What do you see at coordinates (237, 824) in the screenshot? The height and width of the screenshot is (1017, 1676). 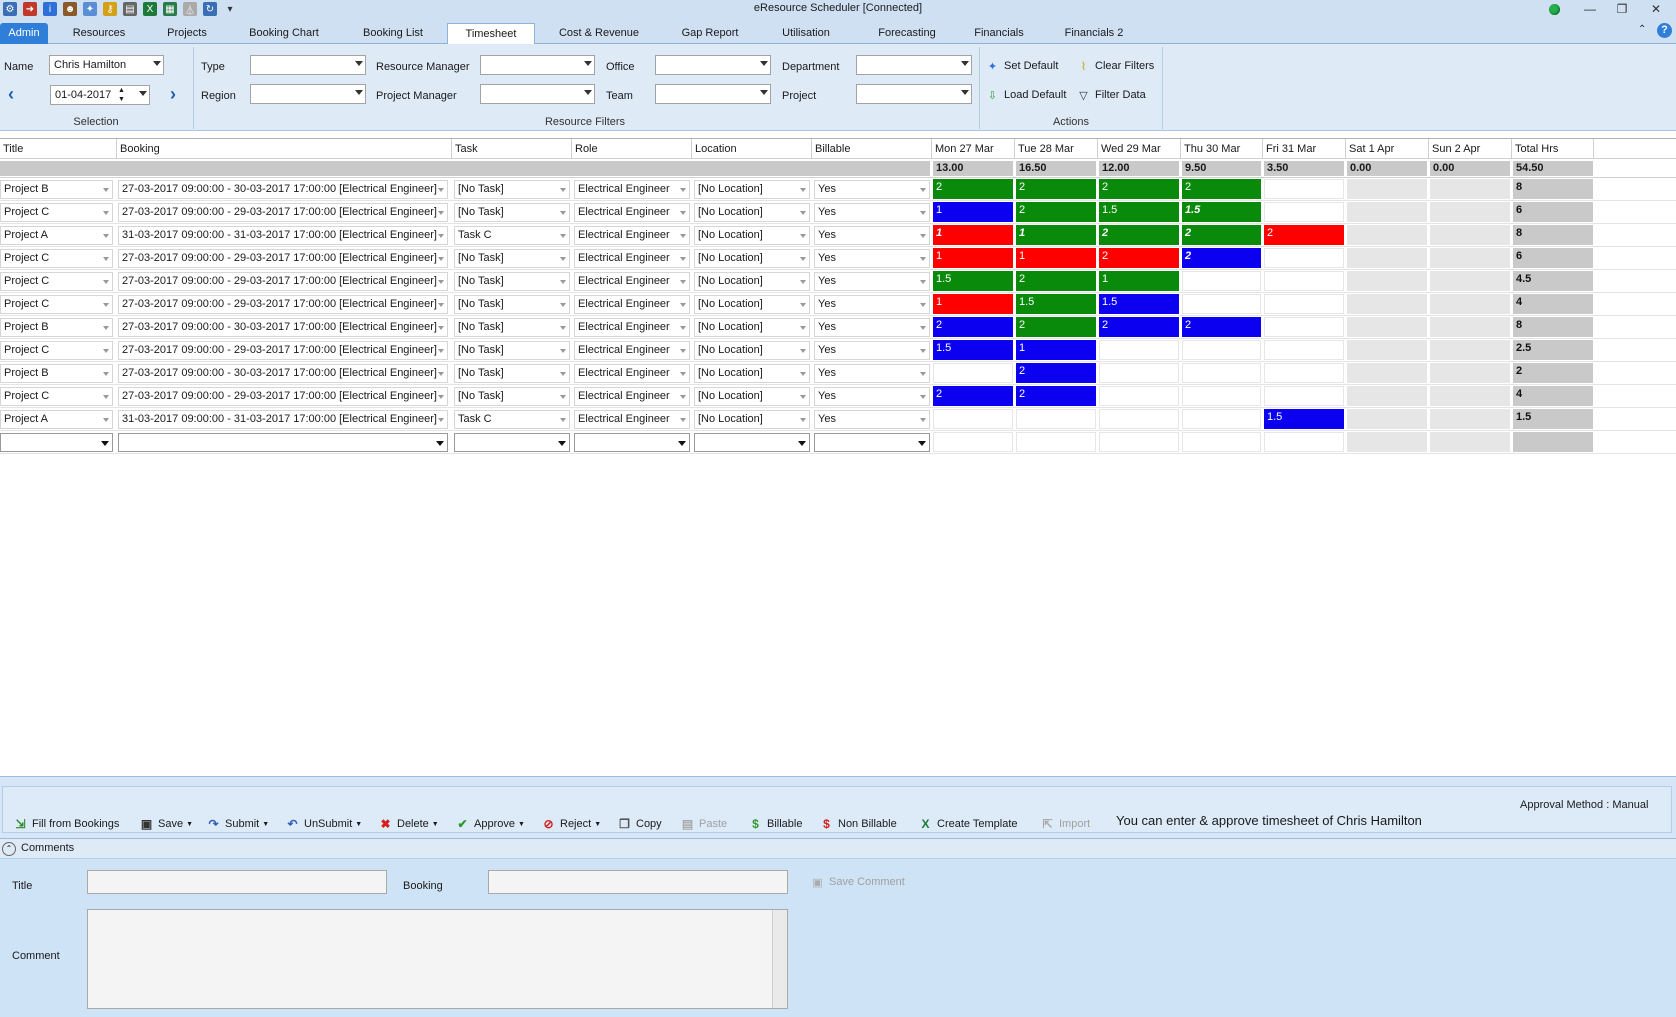 I see `submit-button: ↷ Submit ▼` at bounding box center [237, 824].